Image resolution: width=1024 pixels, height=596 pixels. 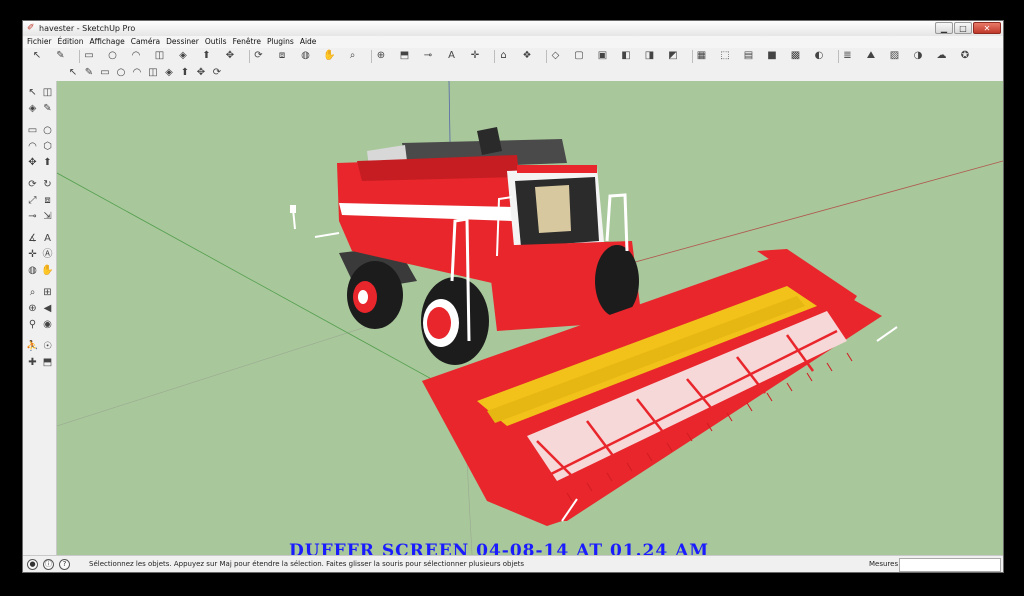 What do you see at coordinates (47, 309) in the screenshot?
I see `zoom-window-icon: ◀` at bounding box center [47, 309].